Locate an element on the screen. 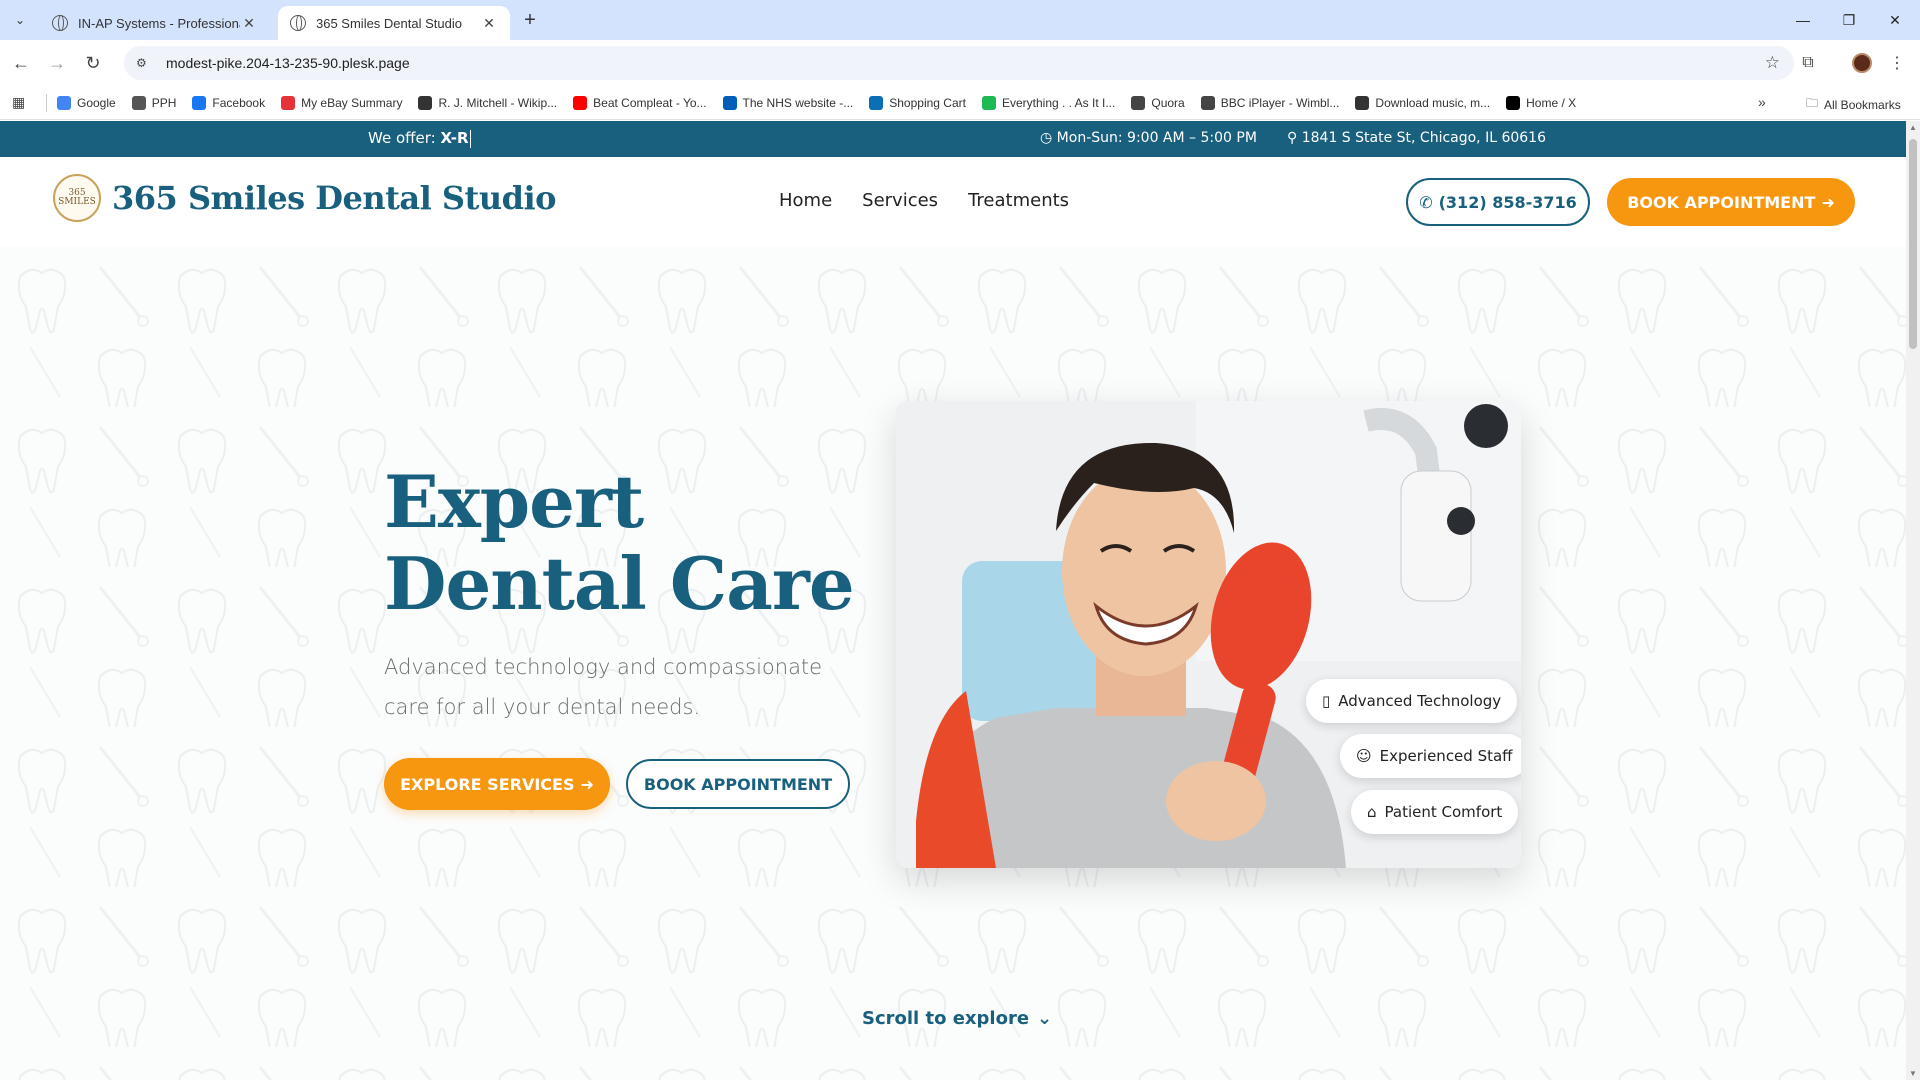  bookmark-label: Google is located at coordinates (96, 102).